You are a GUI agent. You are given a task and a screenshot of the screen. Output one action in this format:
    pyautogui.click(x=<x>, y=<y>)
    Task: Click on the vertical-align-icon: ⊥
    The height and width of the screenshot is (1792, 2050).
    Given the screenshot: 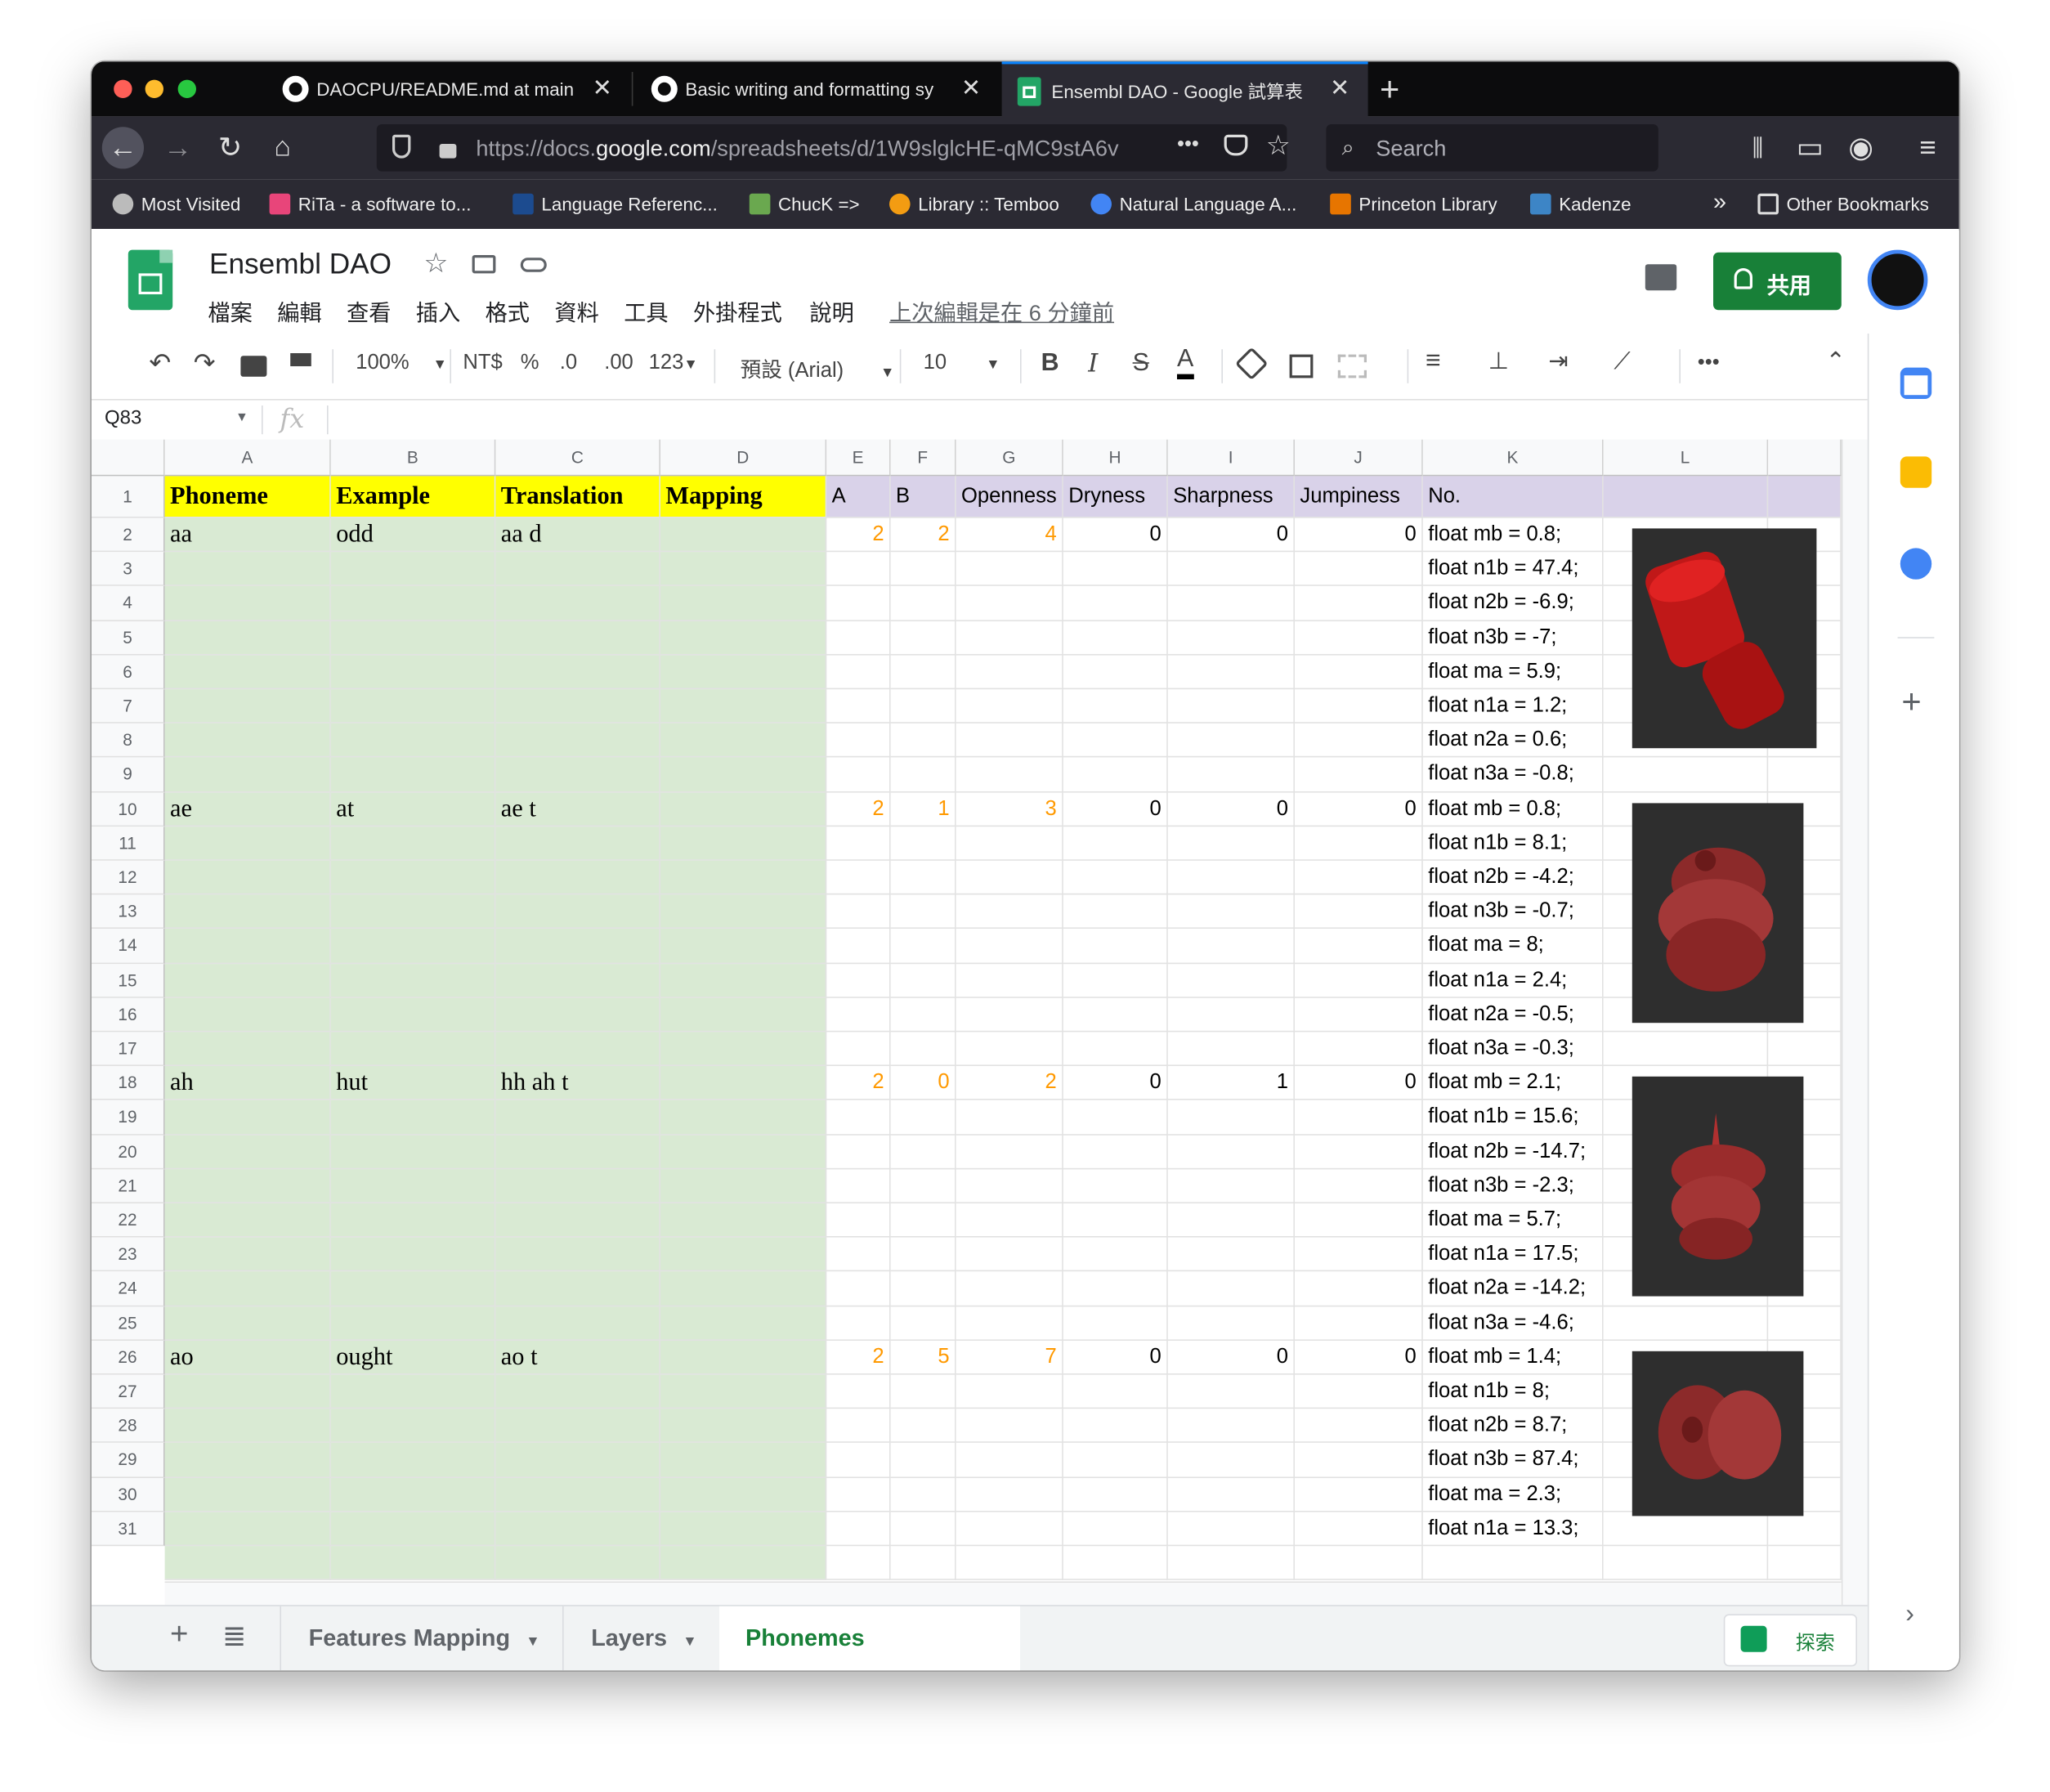 What is the action you would take?
    pyautogui.click(x=1498, y=362)
    